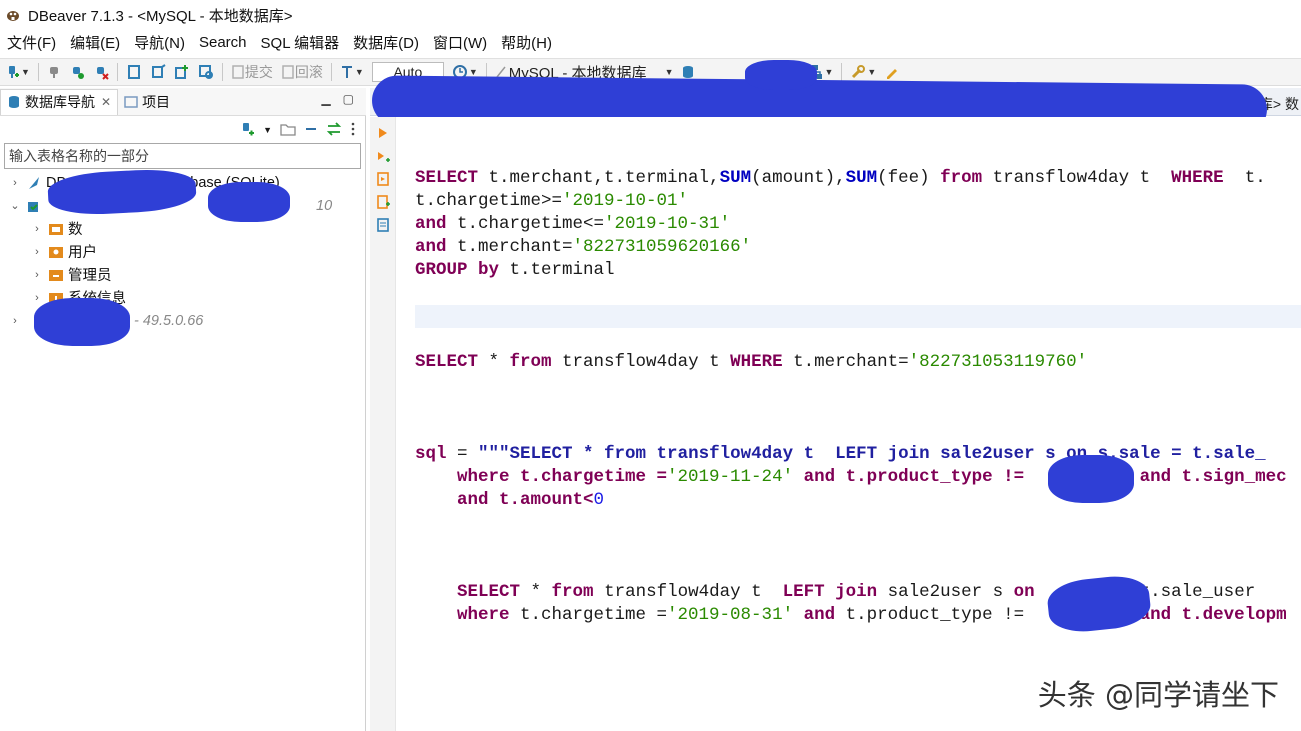 This screenshot has width=1301, height=731. I want to click on code-token: t.merchant=, so click(509, 247).